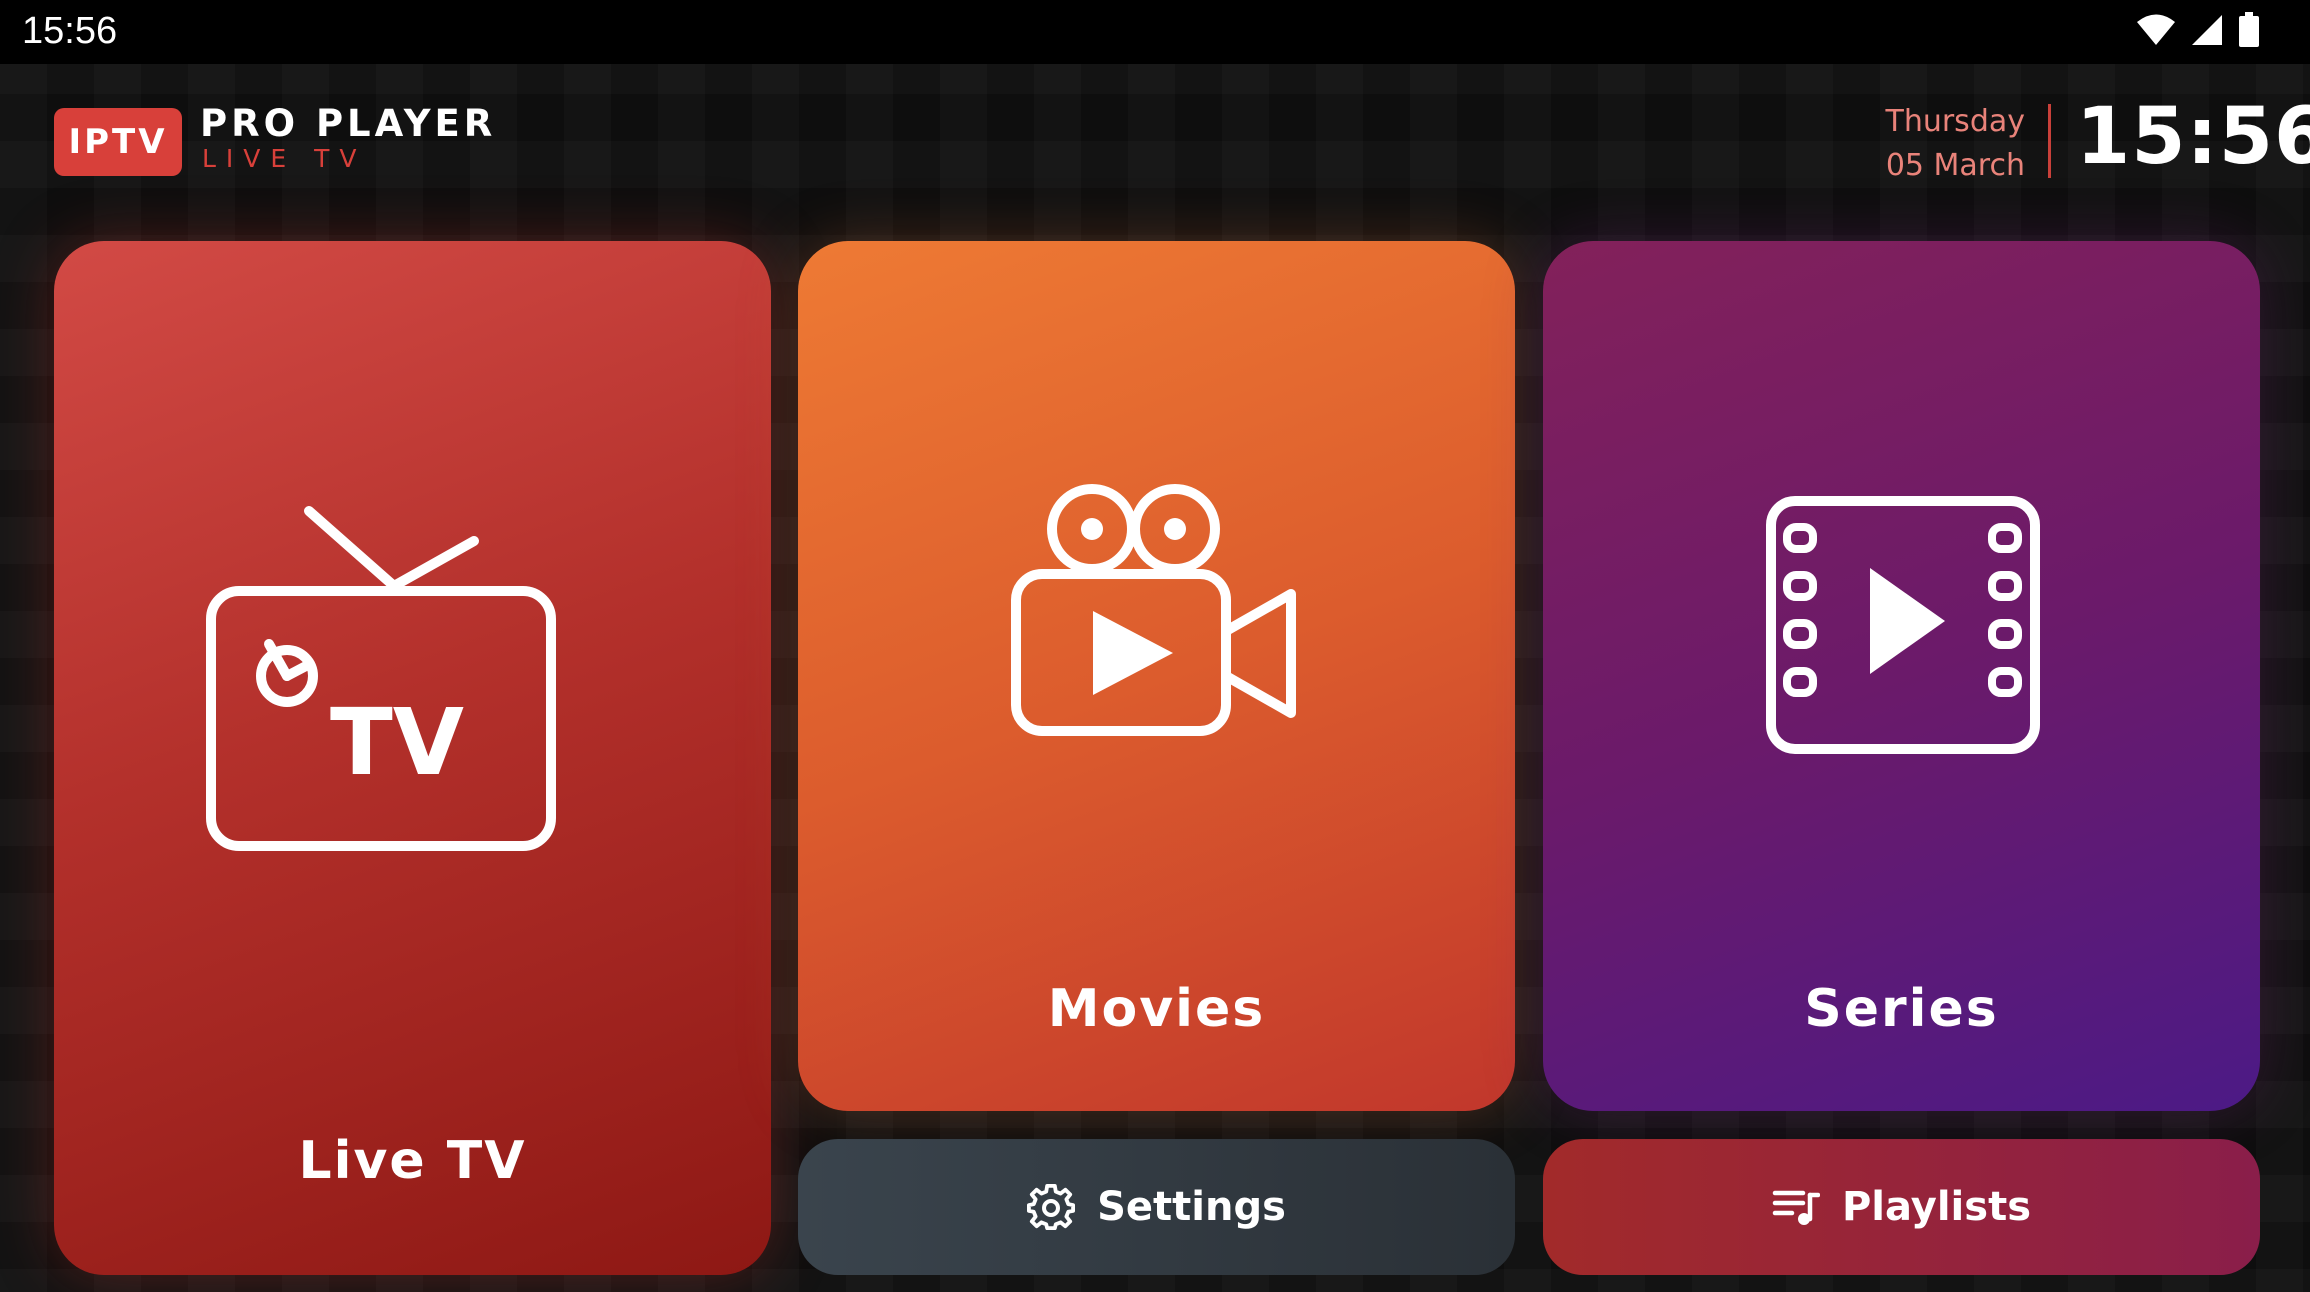 Image resolution: width=2310 pixels, height=1292 pixels. What do you see at coordinates (2207, 30) in the screenshot?
I see `signal-icon` at bounding box center [2207, 30].